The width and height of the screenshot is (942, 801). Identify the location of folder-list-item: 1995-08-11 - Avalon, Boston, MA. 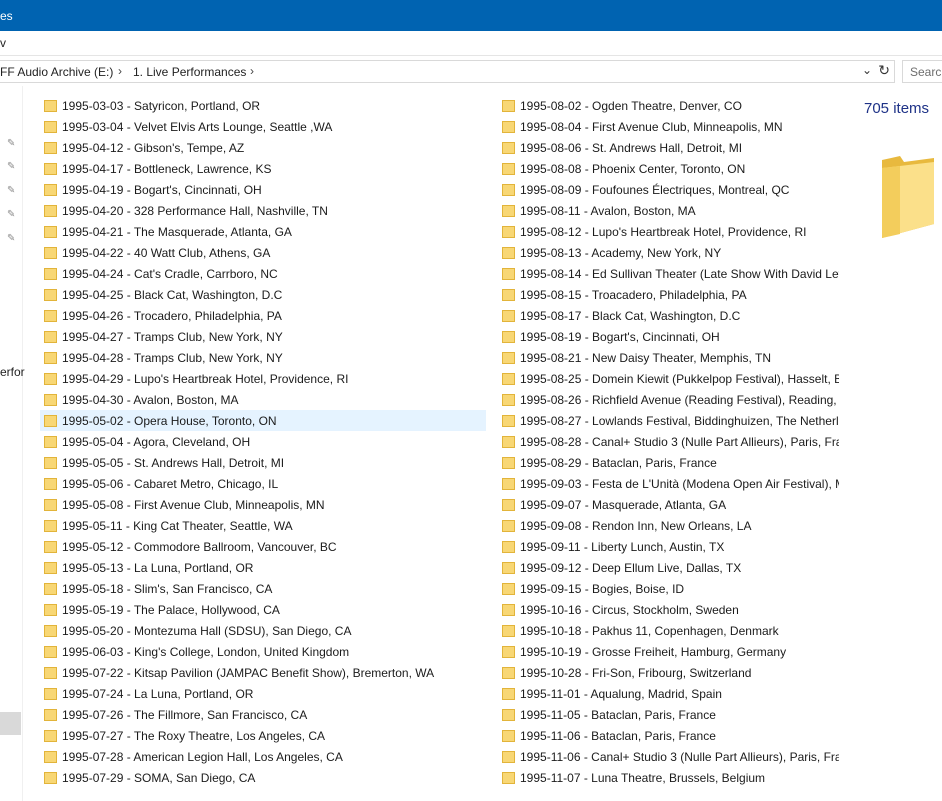
(668, 210).